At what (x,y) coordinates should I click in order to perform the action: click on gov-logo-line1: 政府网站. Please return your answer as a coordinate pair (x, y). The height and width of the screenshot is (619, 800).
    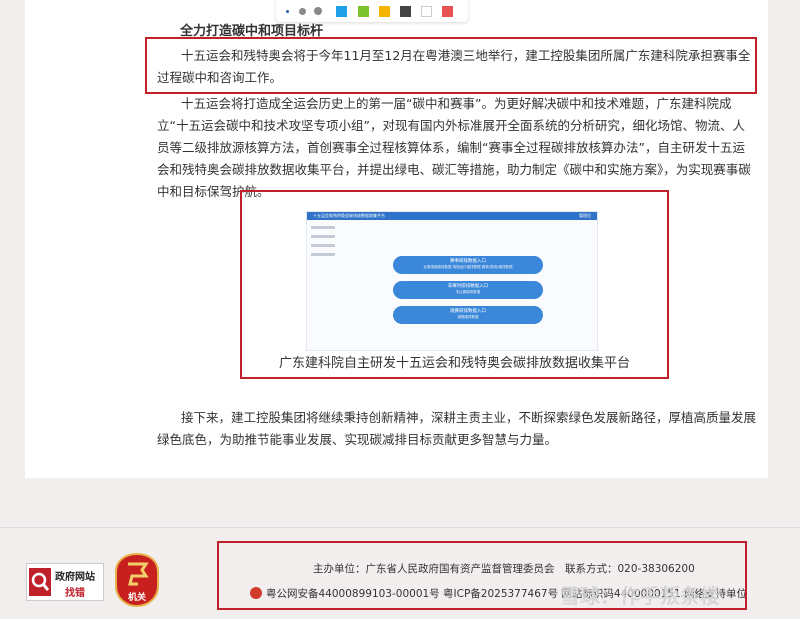
    Looking at the image, I should click on (75, 577).